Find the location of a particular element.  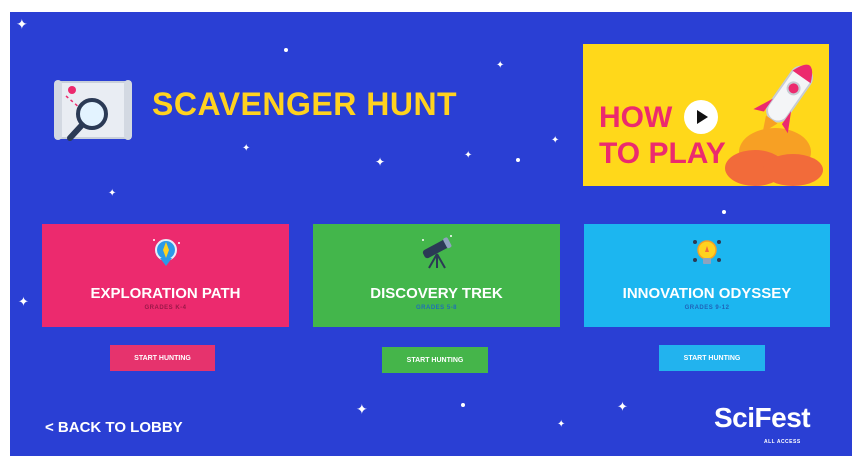

card-grade-level: GRADES 5-8 is located at coordinates (436, 308).